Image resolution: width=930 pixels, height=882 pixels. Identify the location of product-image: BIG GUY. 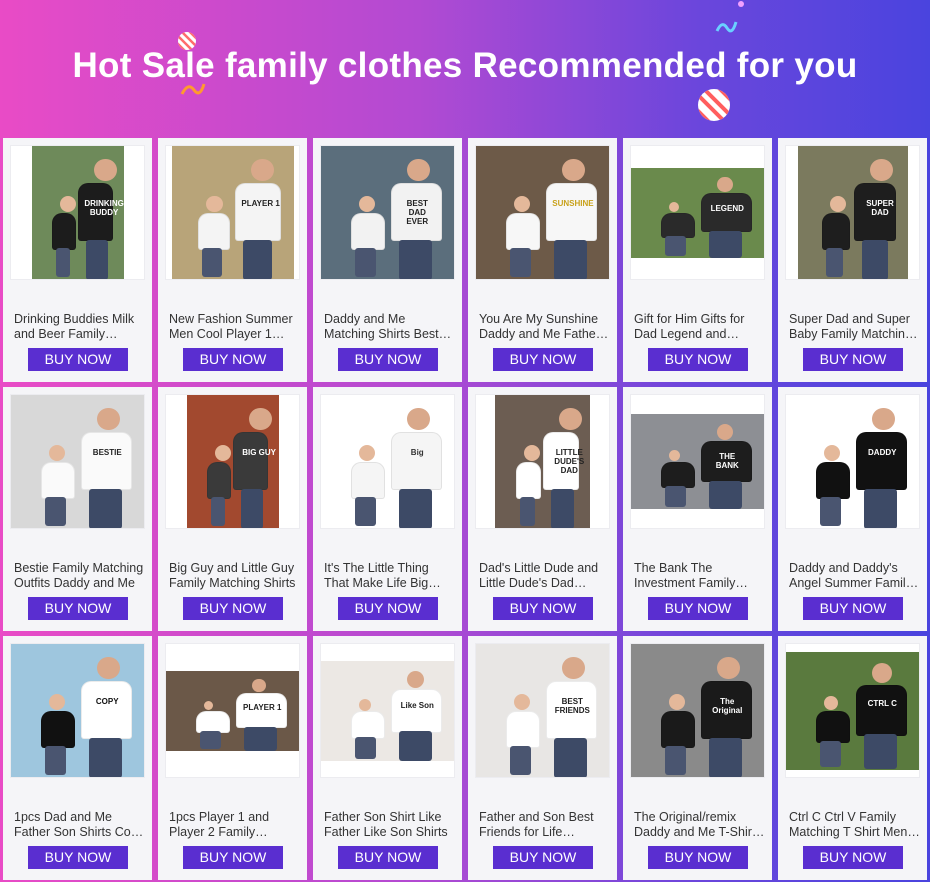
(232, 461).